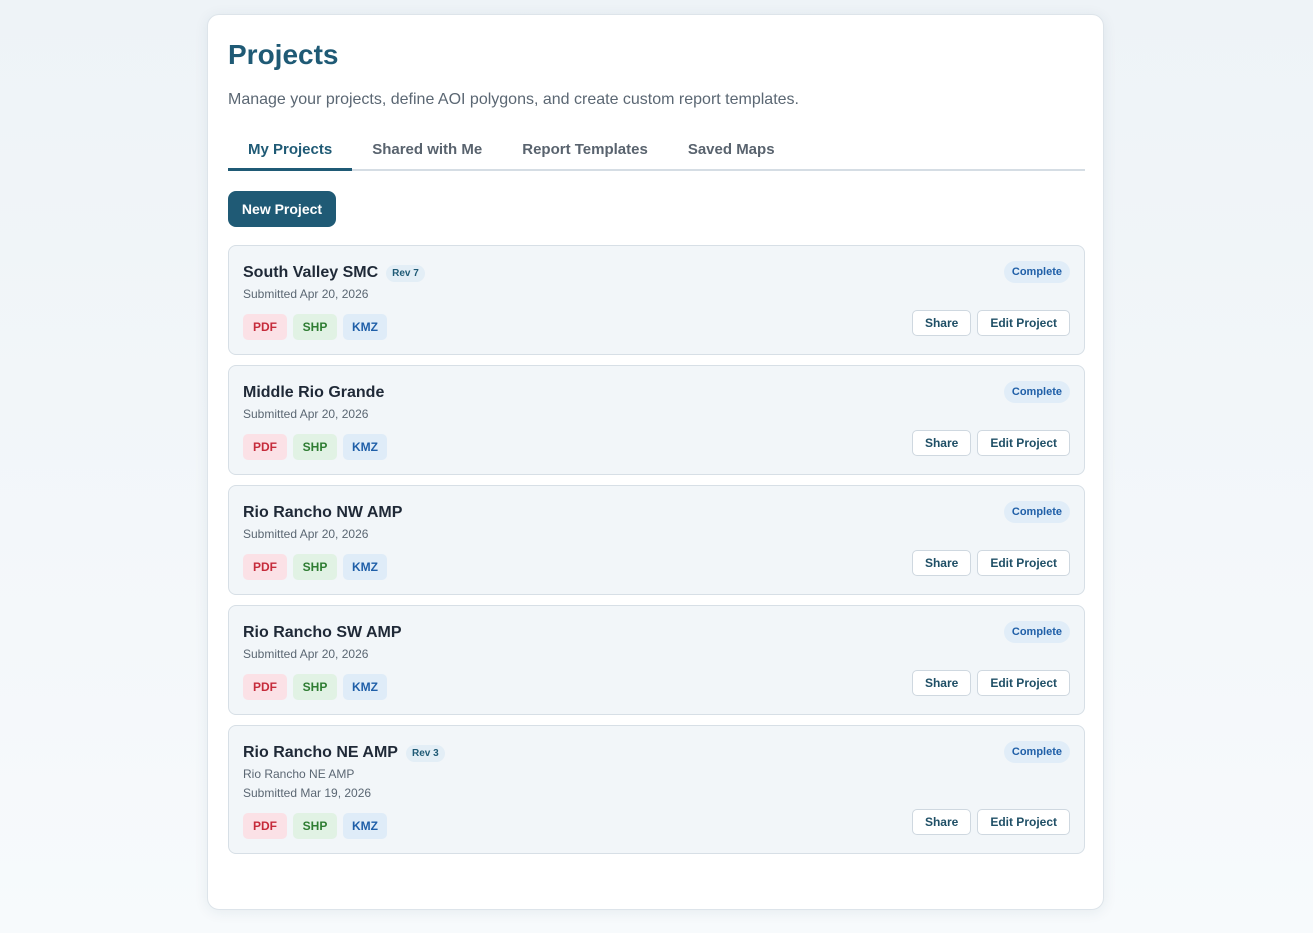  I want to click on project-title-row: Rio Rancho NW AMP, so click(656, 513).